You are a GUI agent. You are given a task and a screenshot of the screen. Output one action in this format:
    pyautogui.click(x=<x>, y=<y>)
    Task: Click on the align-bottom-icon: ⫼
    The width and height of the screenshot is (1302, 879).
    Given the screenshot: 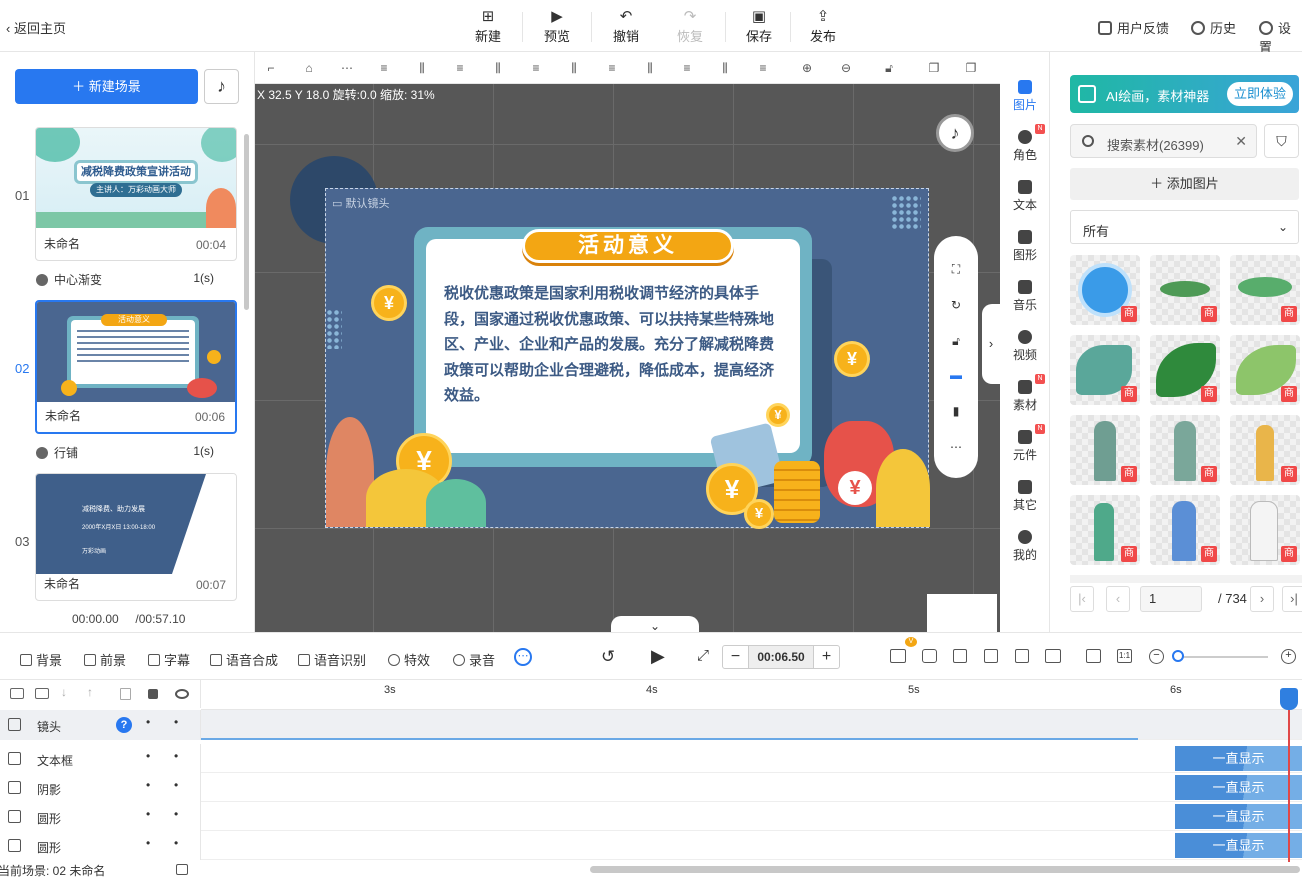 What is the action you would take?
    pyautogui.click(x=574, y=68)
    